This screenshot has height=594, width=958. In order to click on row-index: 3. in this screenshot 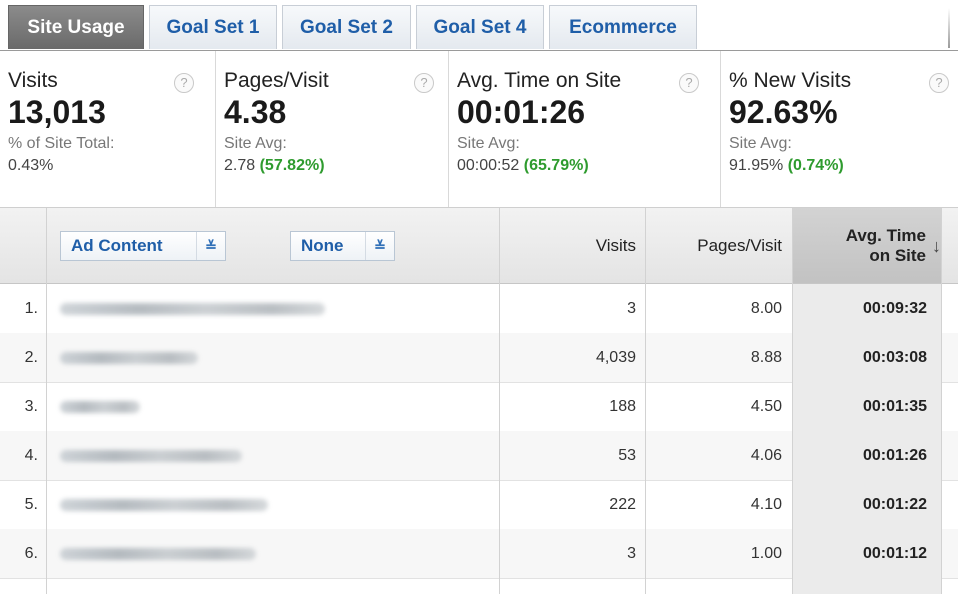, I will do `click(31, 406)`.